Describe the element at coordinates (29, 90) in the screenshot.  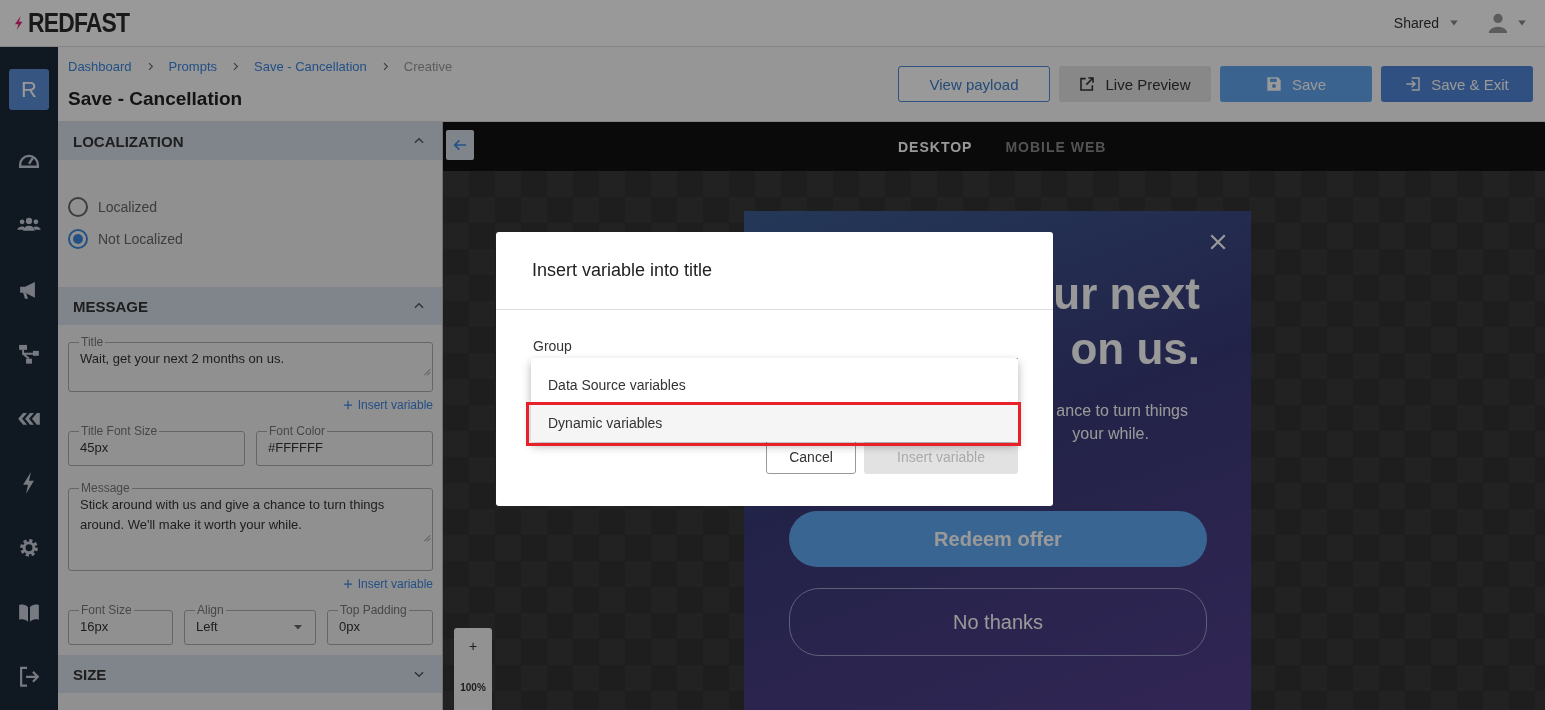
I see `account-avatar: R` at that location.